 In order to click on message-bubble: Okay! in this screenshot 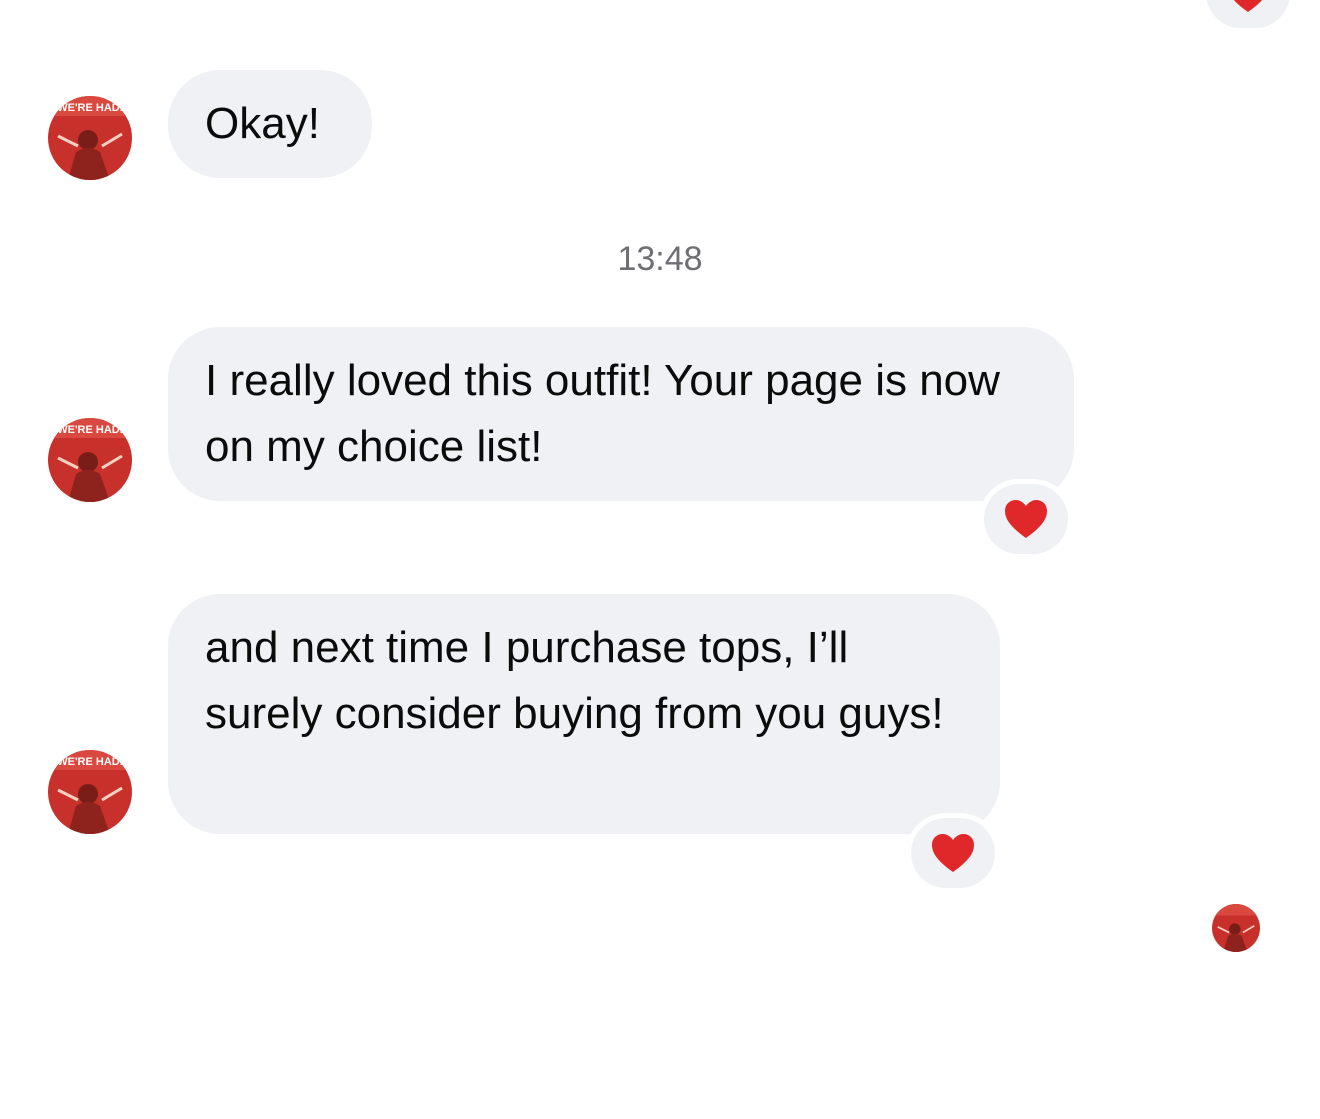, I will do `click(270, 124)`.